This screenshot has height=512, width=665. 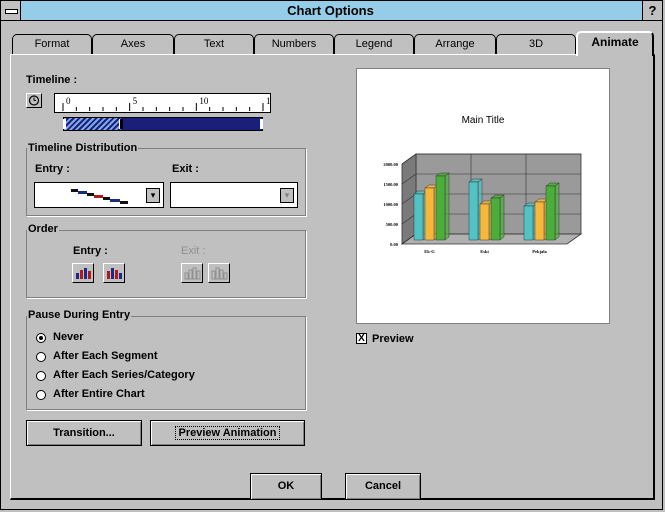 I want to click on distribution-exit-label: Exit :, so click(x=185, y=169).